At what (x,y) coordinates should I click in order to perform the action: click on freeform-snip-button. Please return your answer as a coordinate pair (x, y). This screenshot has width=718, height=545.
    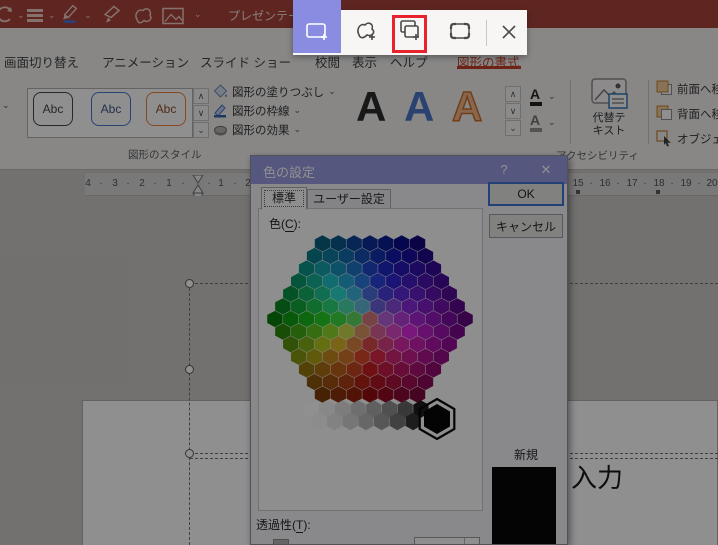
    Looking at the image, I should click on (366, 32).